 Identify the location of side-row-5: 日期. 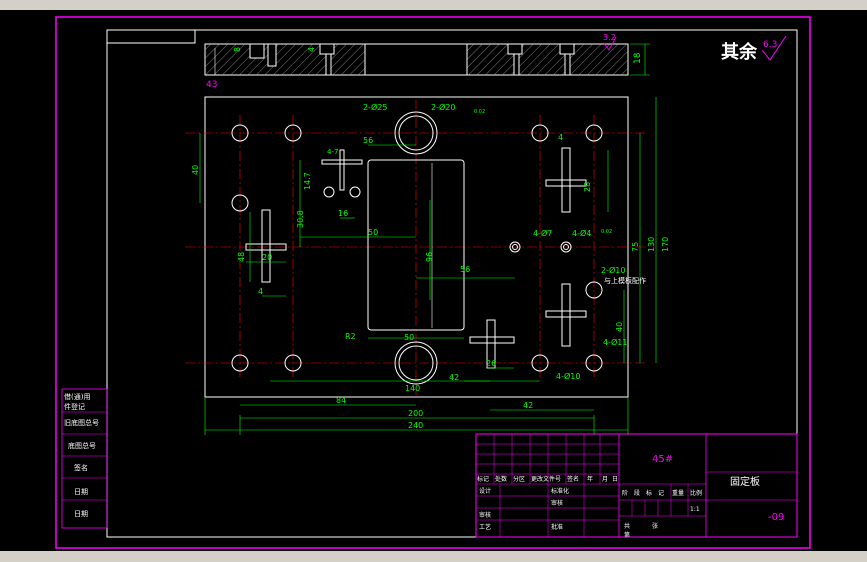
(81, 492).